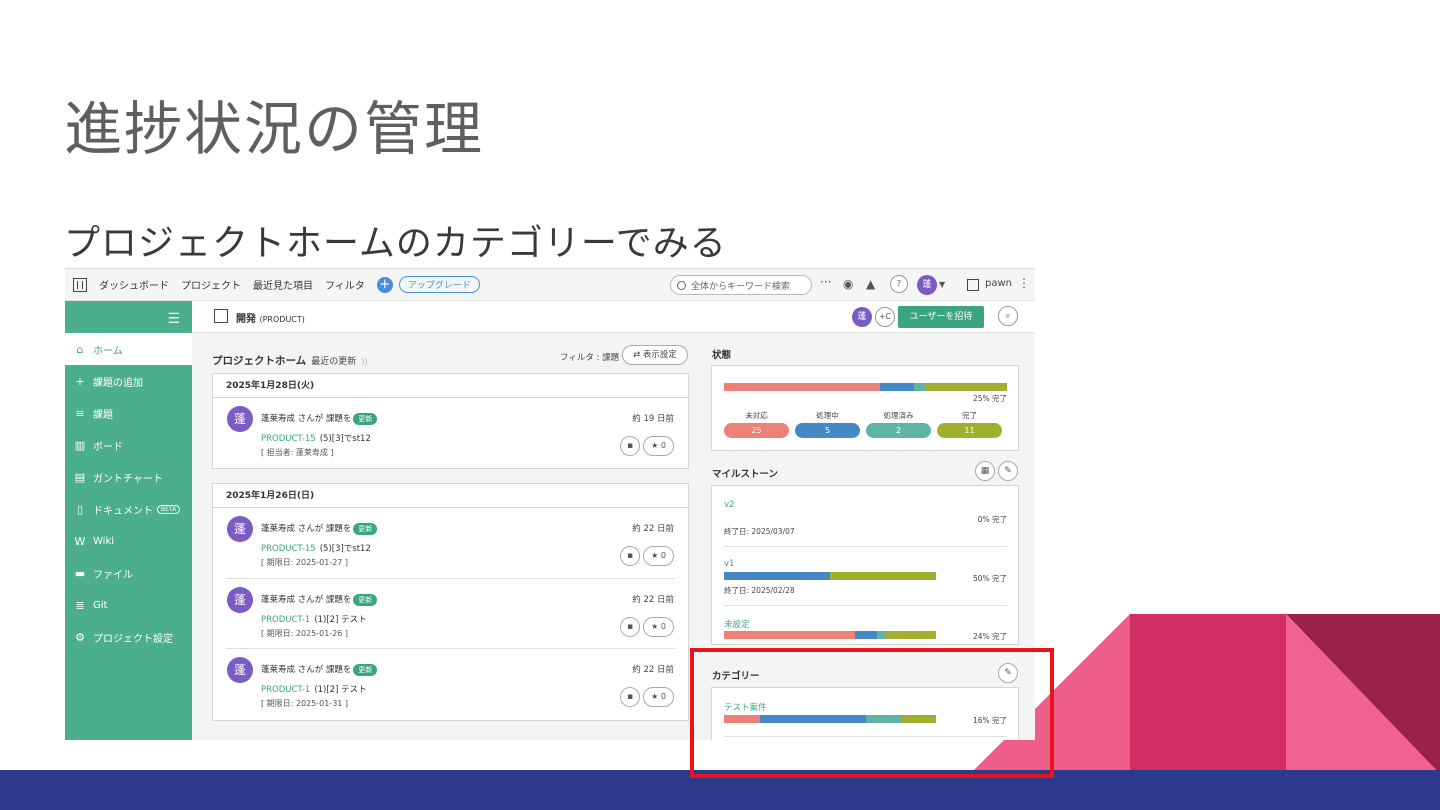 The image size is (1440, 810). What do you see at coordinates (128, 413) in the screenshot?
I see `sidebar-item-issues: ≡ 課題` at bounding box center [128, 413].